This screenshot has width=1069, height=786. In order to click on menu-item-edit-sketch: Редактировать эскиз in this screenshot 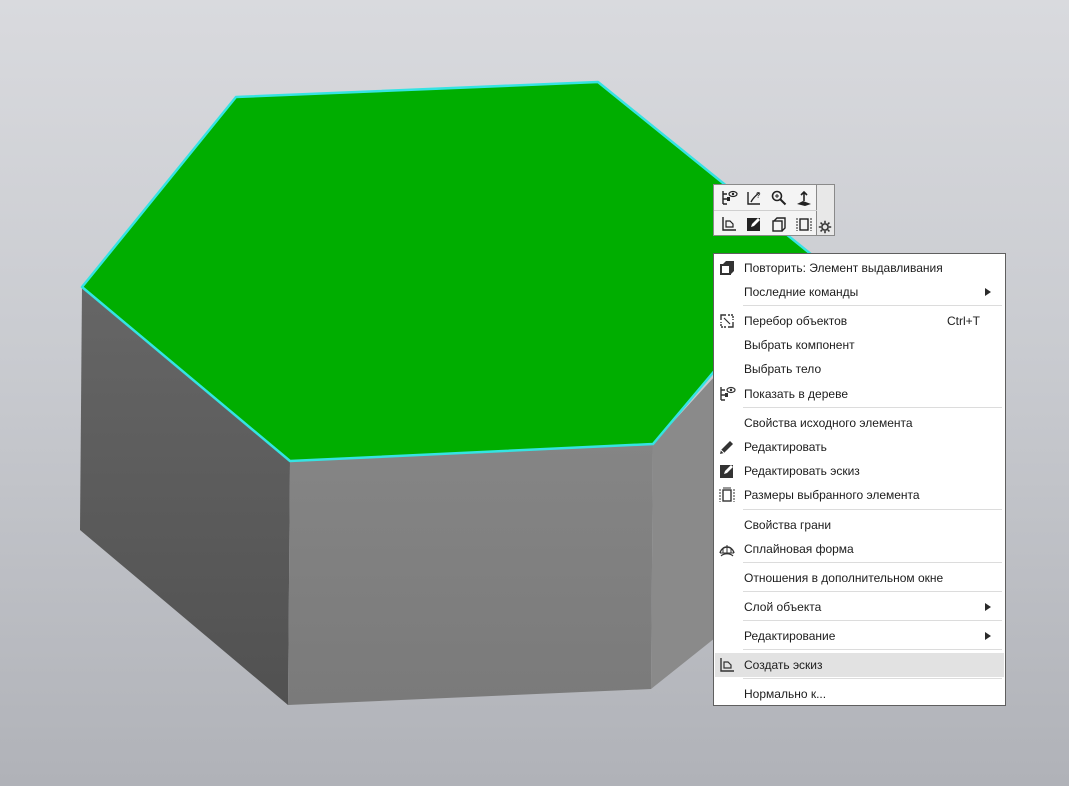, I will do `click(859, 471)`.